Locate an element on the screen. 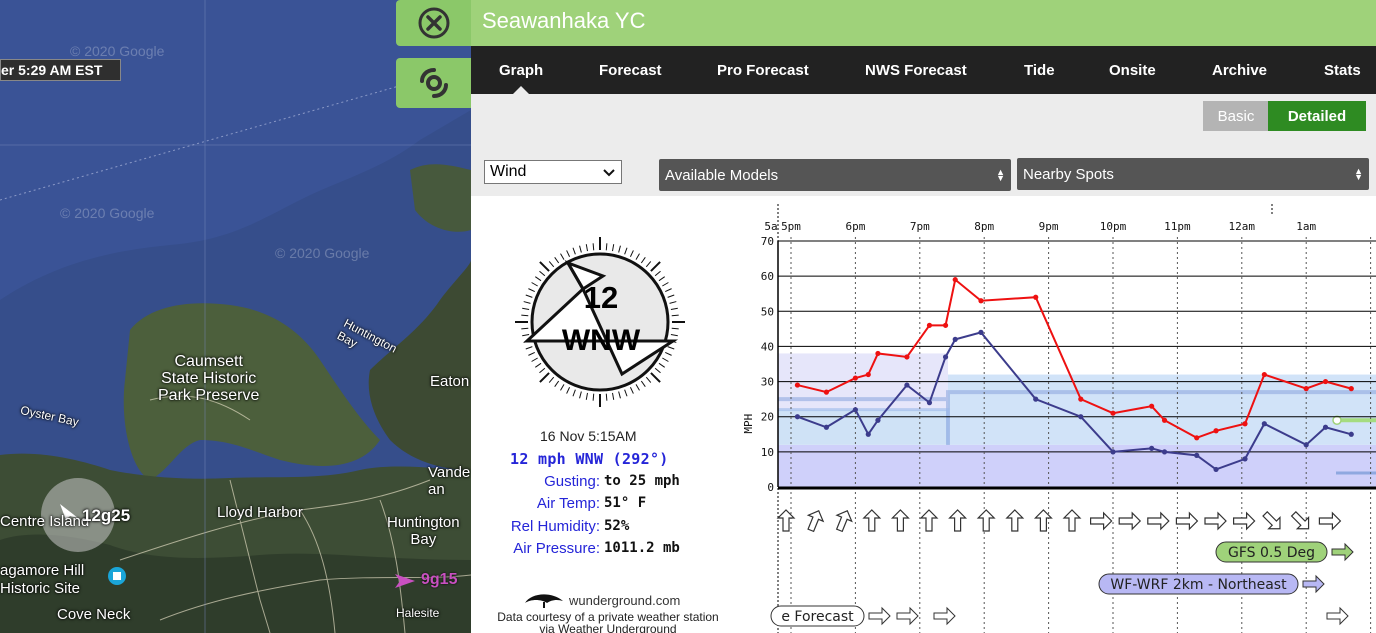 The width and height of the screenshot is (1376, 633). map-label-eatons: Eaton is located at coordinates (450, 381).